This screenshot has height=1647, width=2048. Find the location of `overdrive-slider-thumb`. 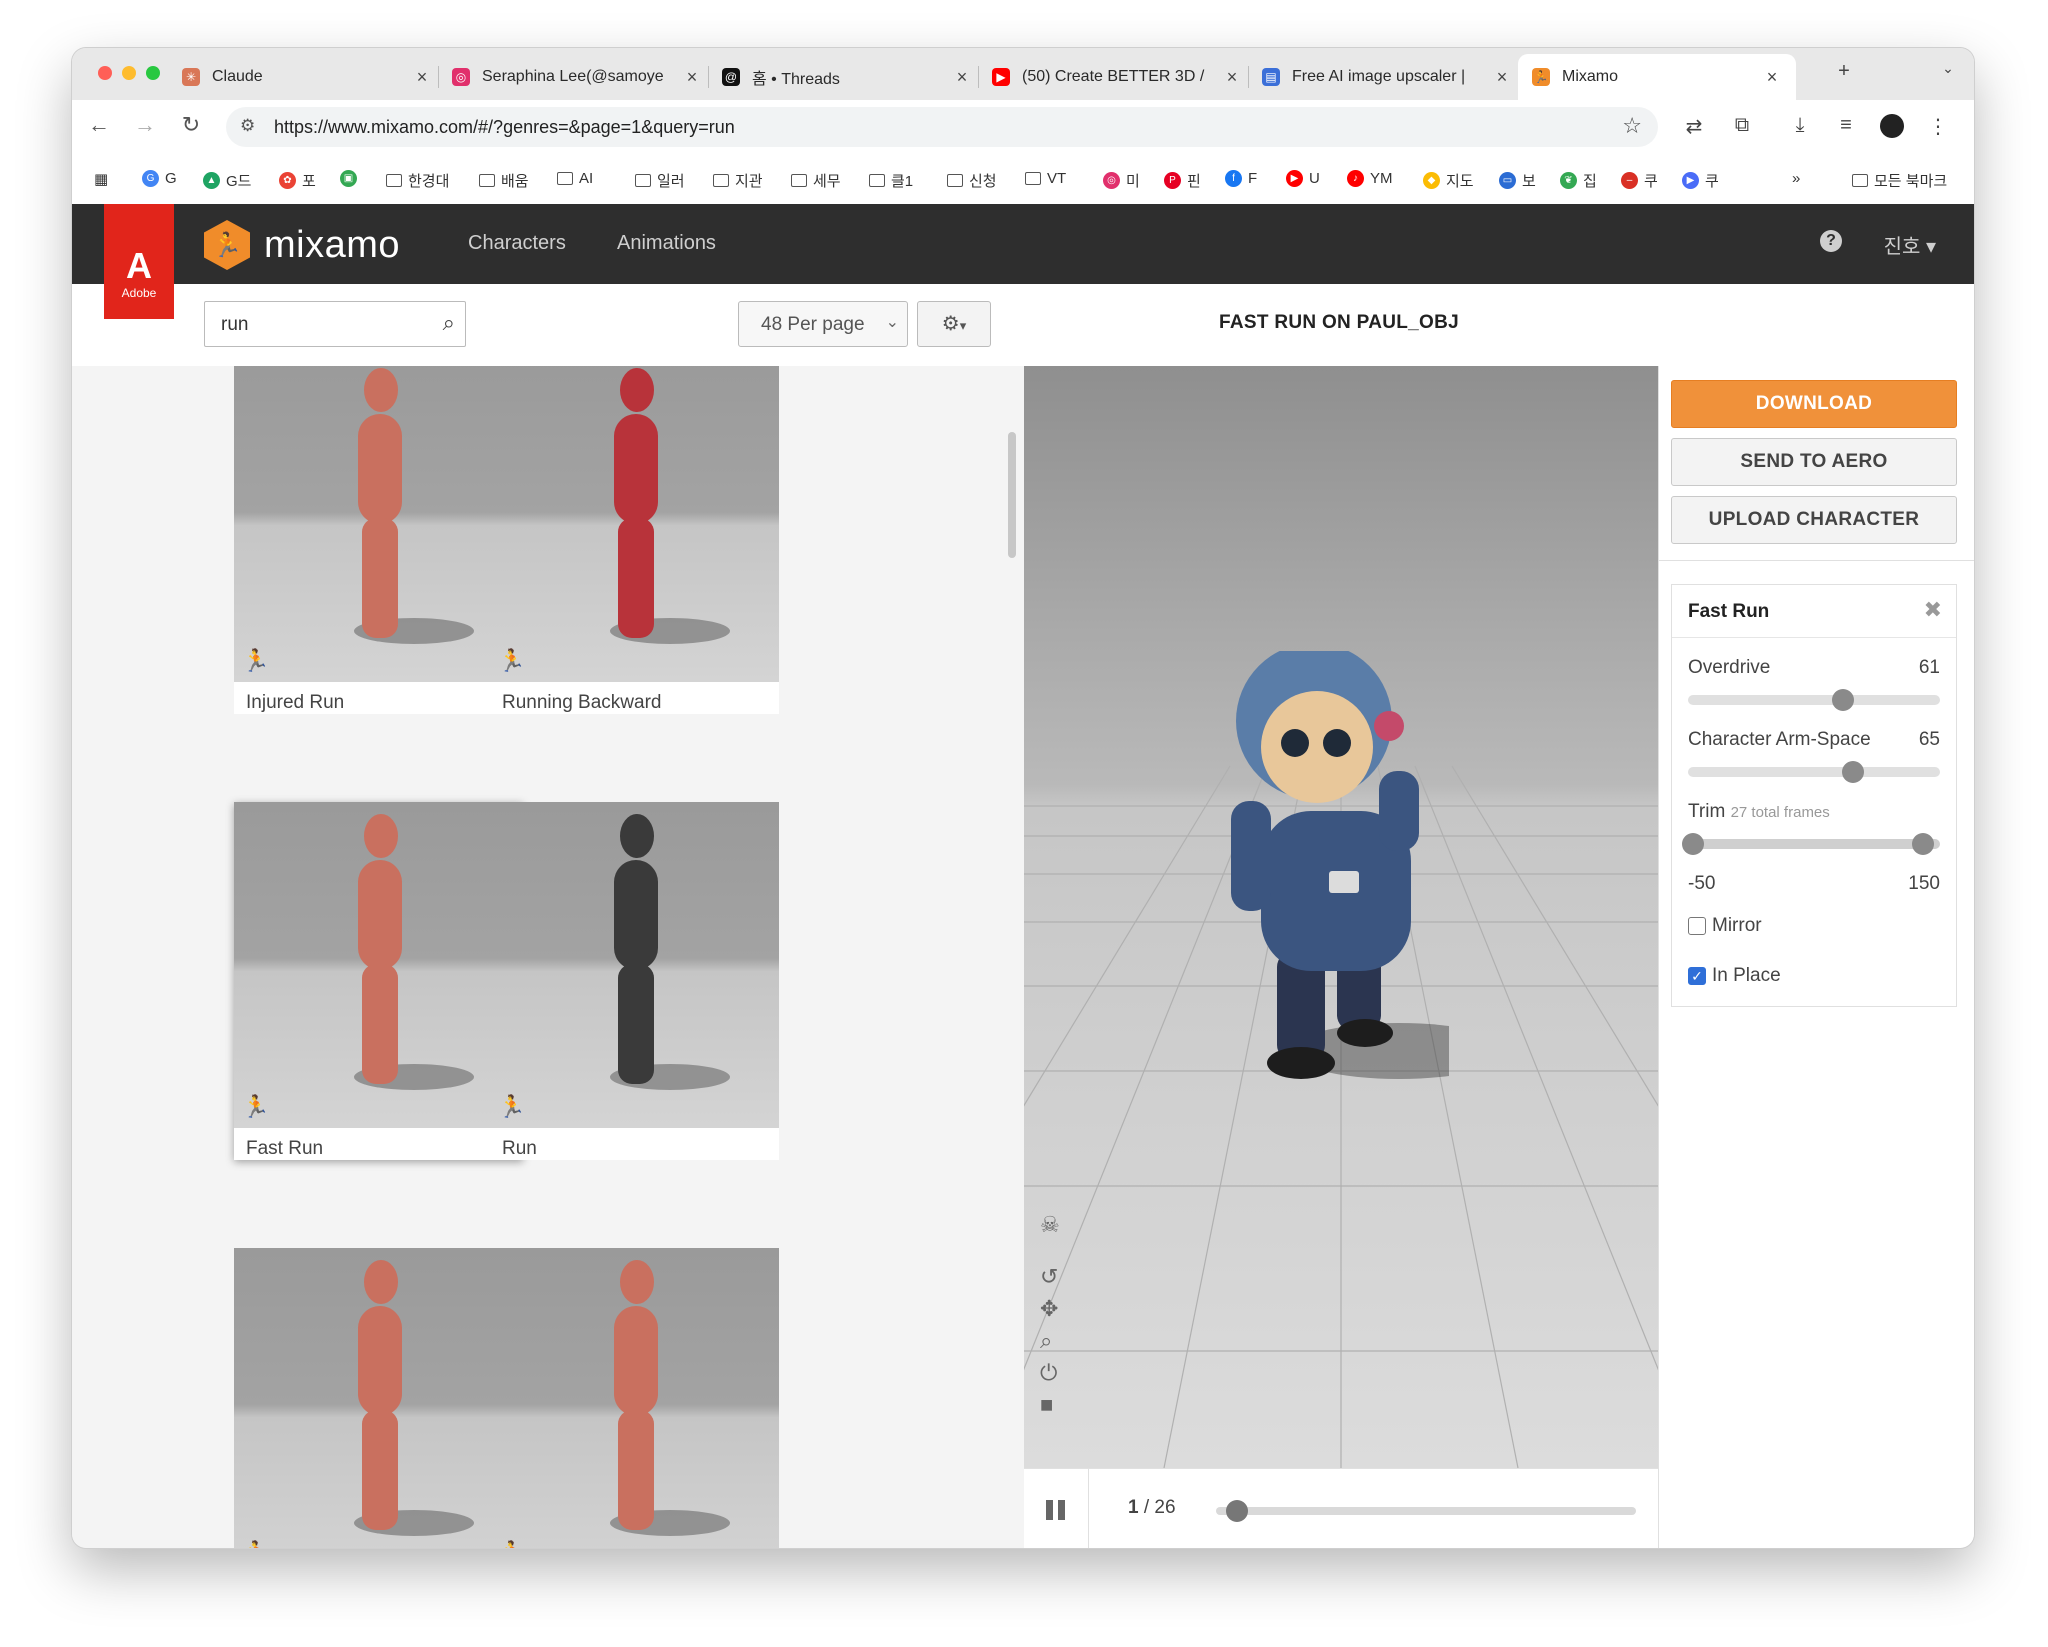

overdrive-slider-thumb is located at coordinates (1843, 700).